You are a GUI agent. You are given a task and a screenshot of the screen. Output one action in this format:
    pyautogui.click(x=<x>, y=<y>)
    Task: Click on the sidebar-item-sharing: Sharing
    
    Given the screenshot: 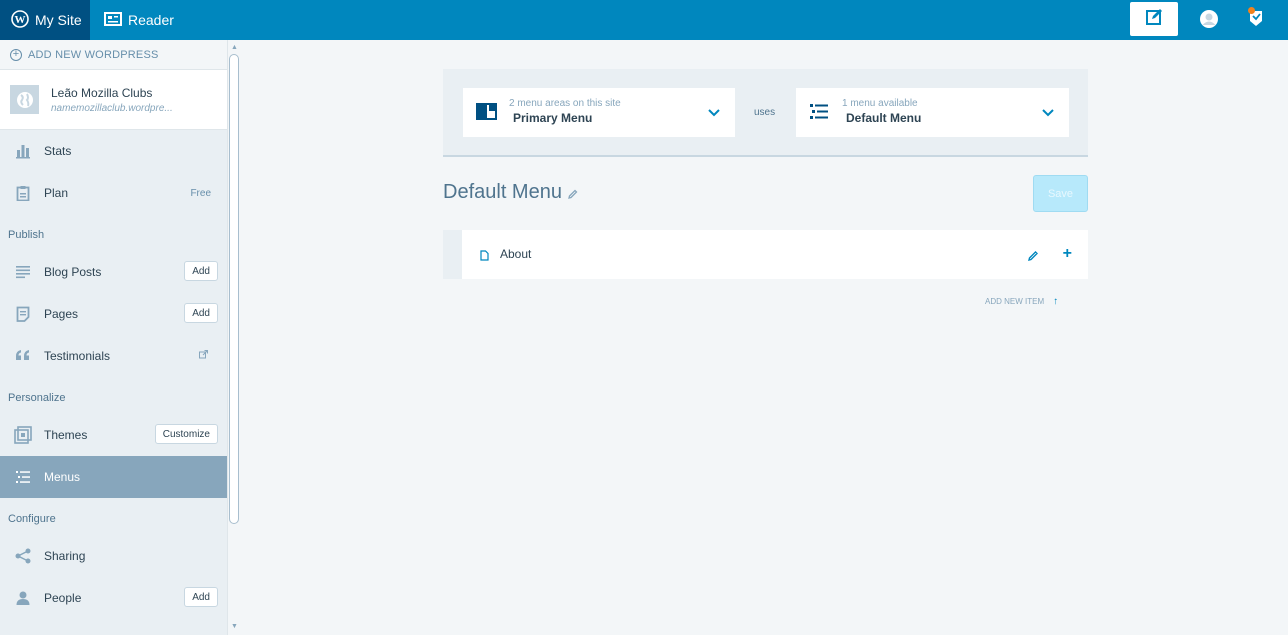 What is the action you would take?
    pyautogui.click(x=113, y=556)
    